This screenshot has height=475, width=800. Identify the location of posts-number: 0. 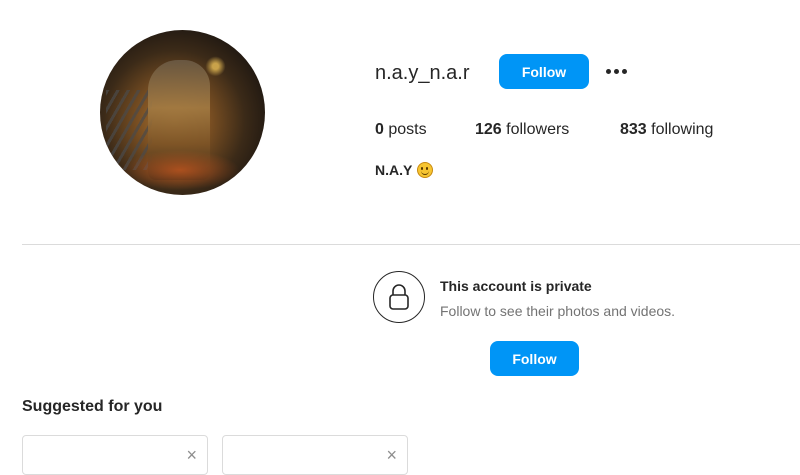
(379, 129).